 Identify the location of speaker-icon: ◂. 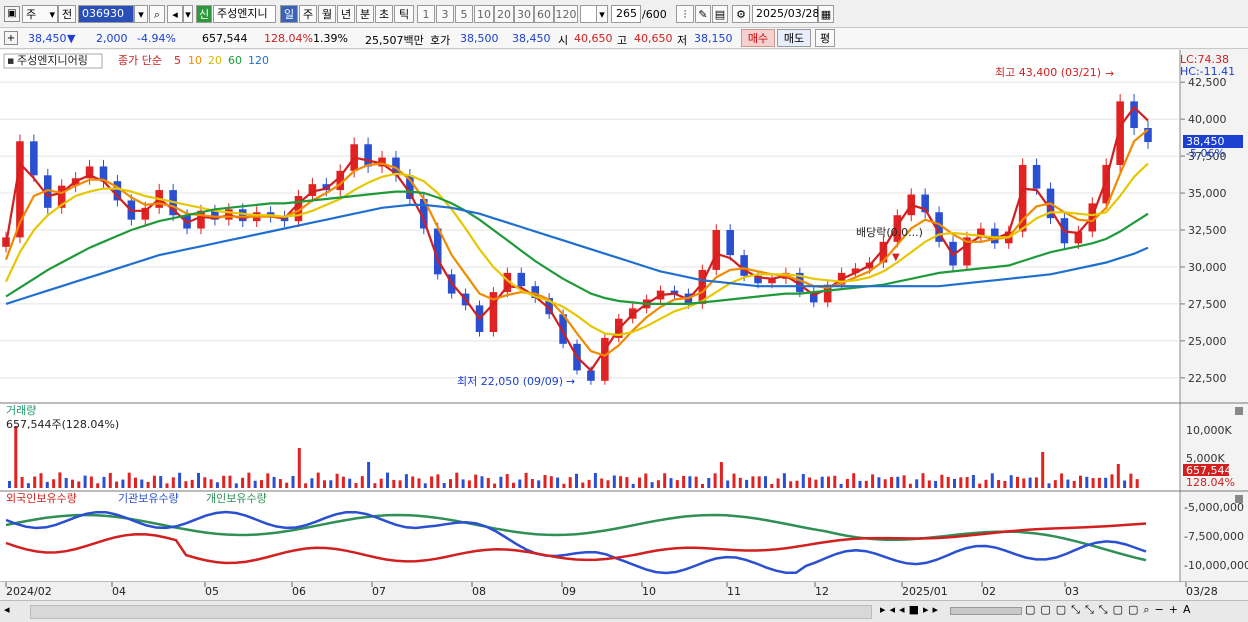
(175, 14).